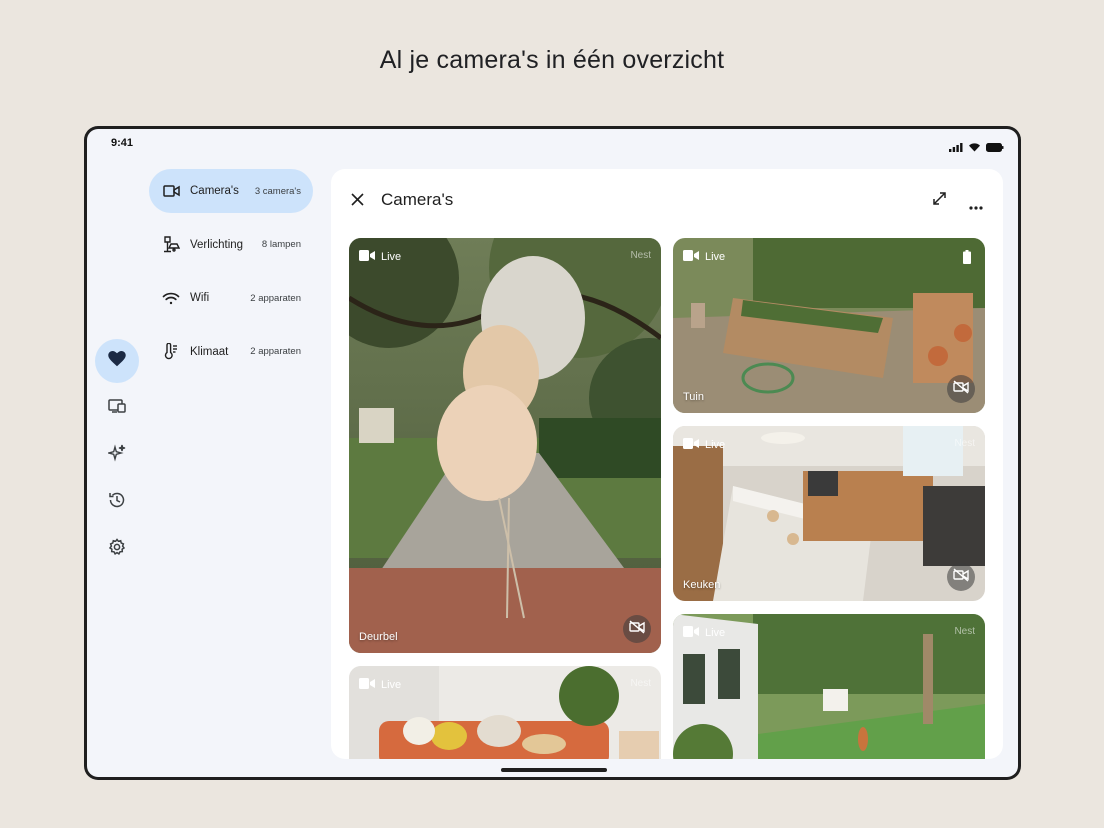  I want to click on nav-item-label: Camera's, so click(214, 191).